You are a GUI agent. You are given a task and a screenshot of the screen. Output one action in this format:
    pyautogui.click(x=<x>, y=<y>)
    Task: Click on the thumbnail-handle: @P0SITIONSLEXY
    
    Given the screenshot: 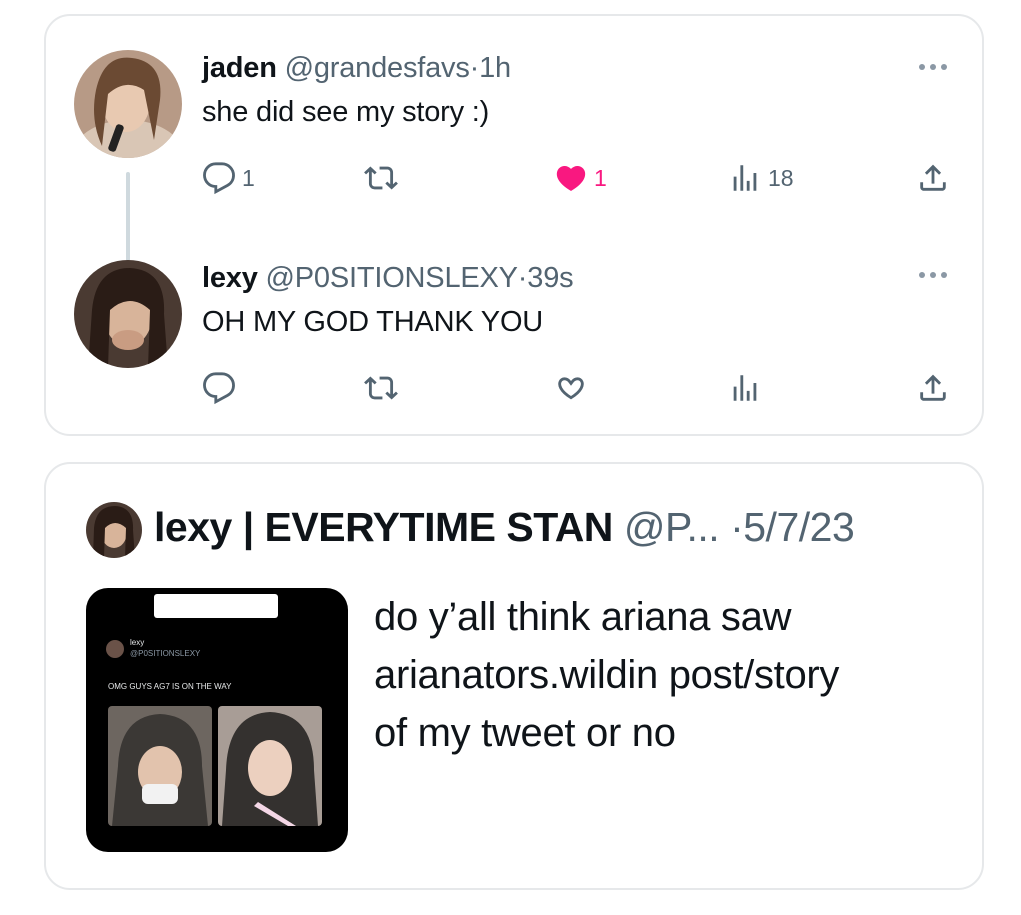 What is the action you would take?
    pyautogui.click(x=165, y=653)
    